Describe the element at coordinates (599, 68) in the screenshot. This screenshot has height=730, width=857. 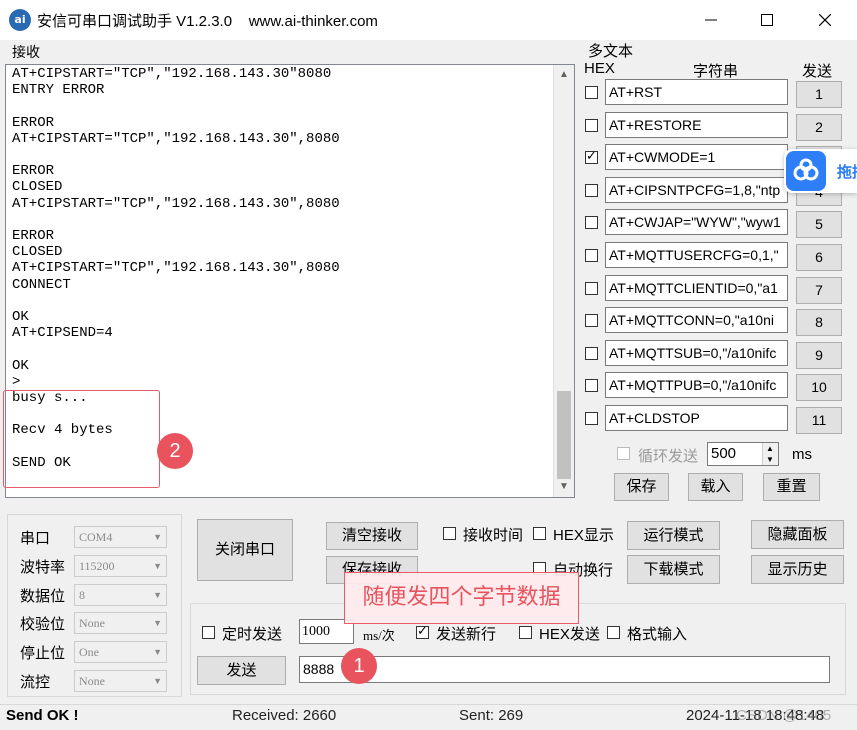
I see `hex-column-header: HEX` at that location.